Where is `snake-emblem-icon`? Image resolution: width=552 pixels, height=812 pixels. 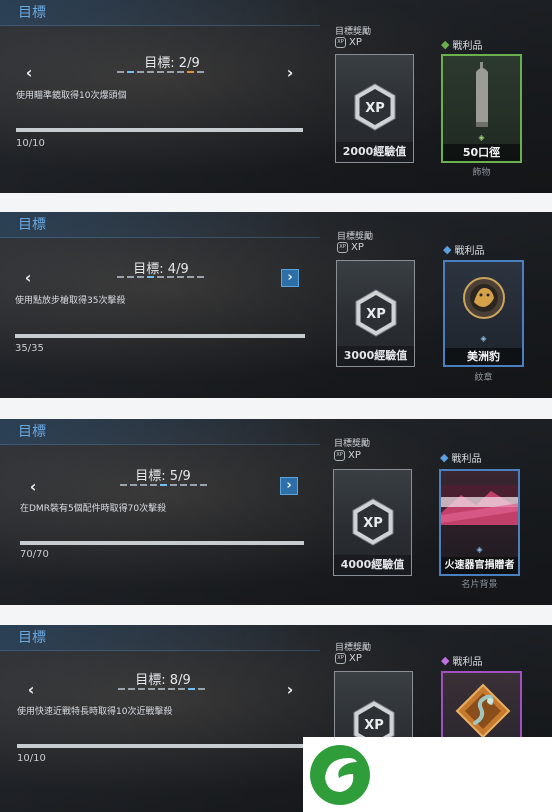
snake-emblem-icon is located at coordinates (483, 711).